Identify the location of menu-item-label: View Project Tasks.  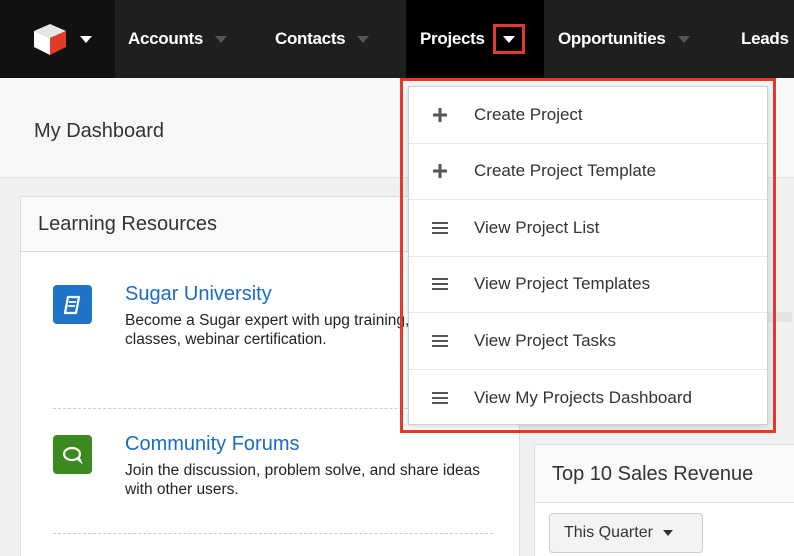
(545, 340).